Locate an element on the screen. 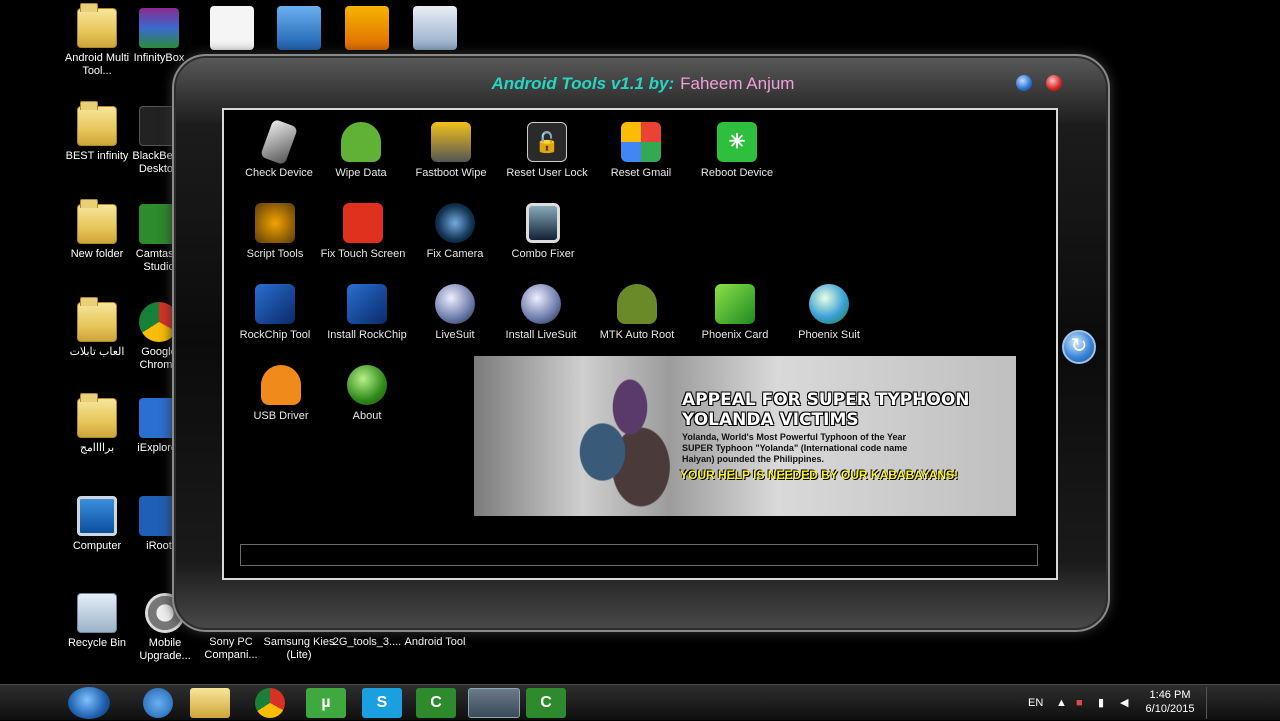 The image size is (1280, 721). reboot-device-button: ✳ Reboot Device is located at coordinates (737, 150).